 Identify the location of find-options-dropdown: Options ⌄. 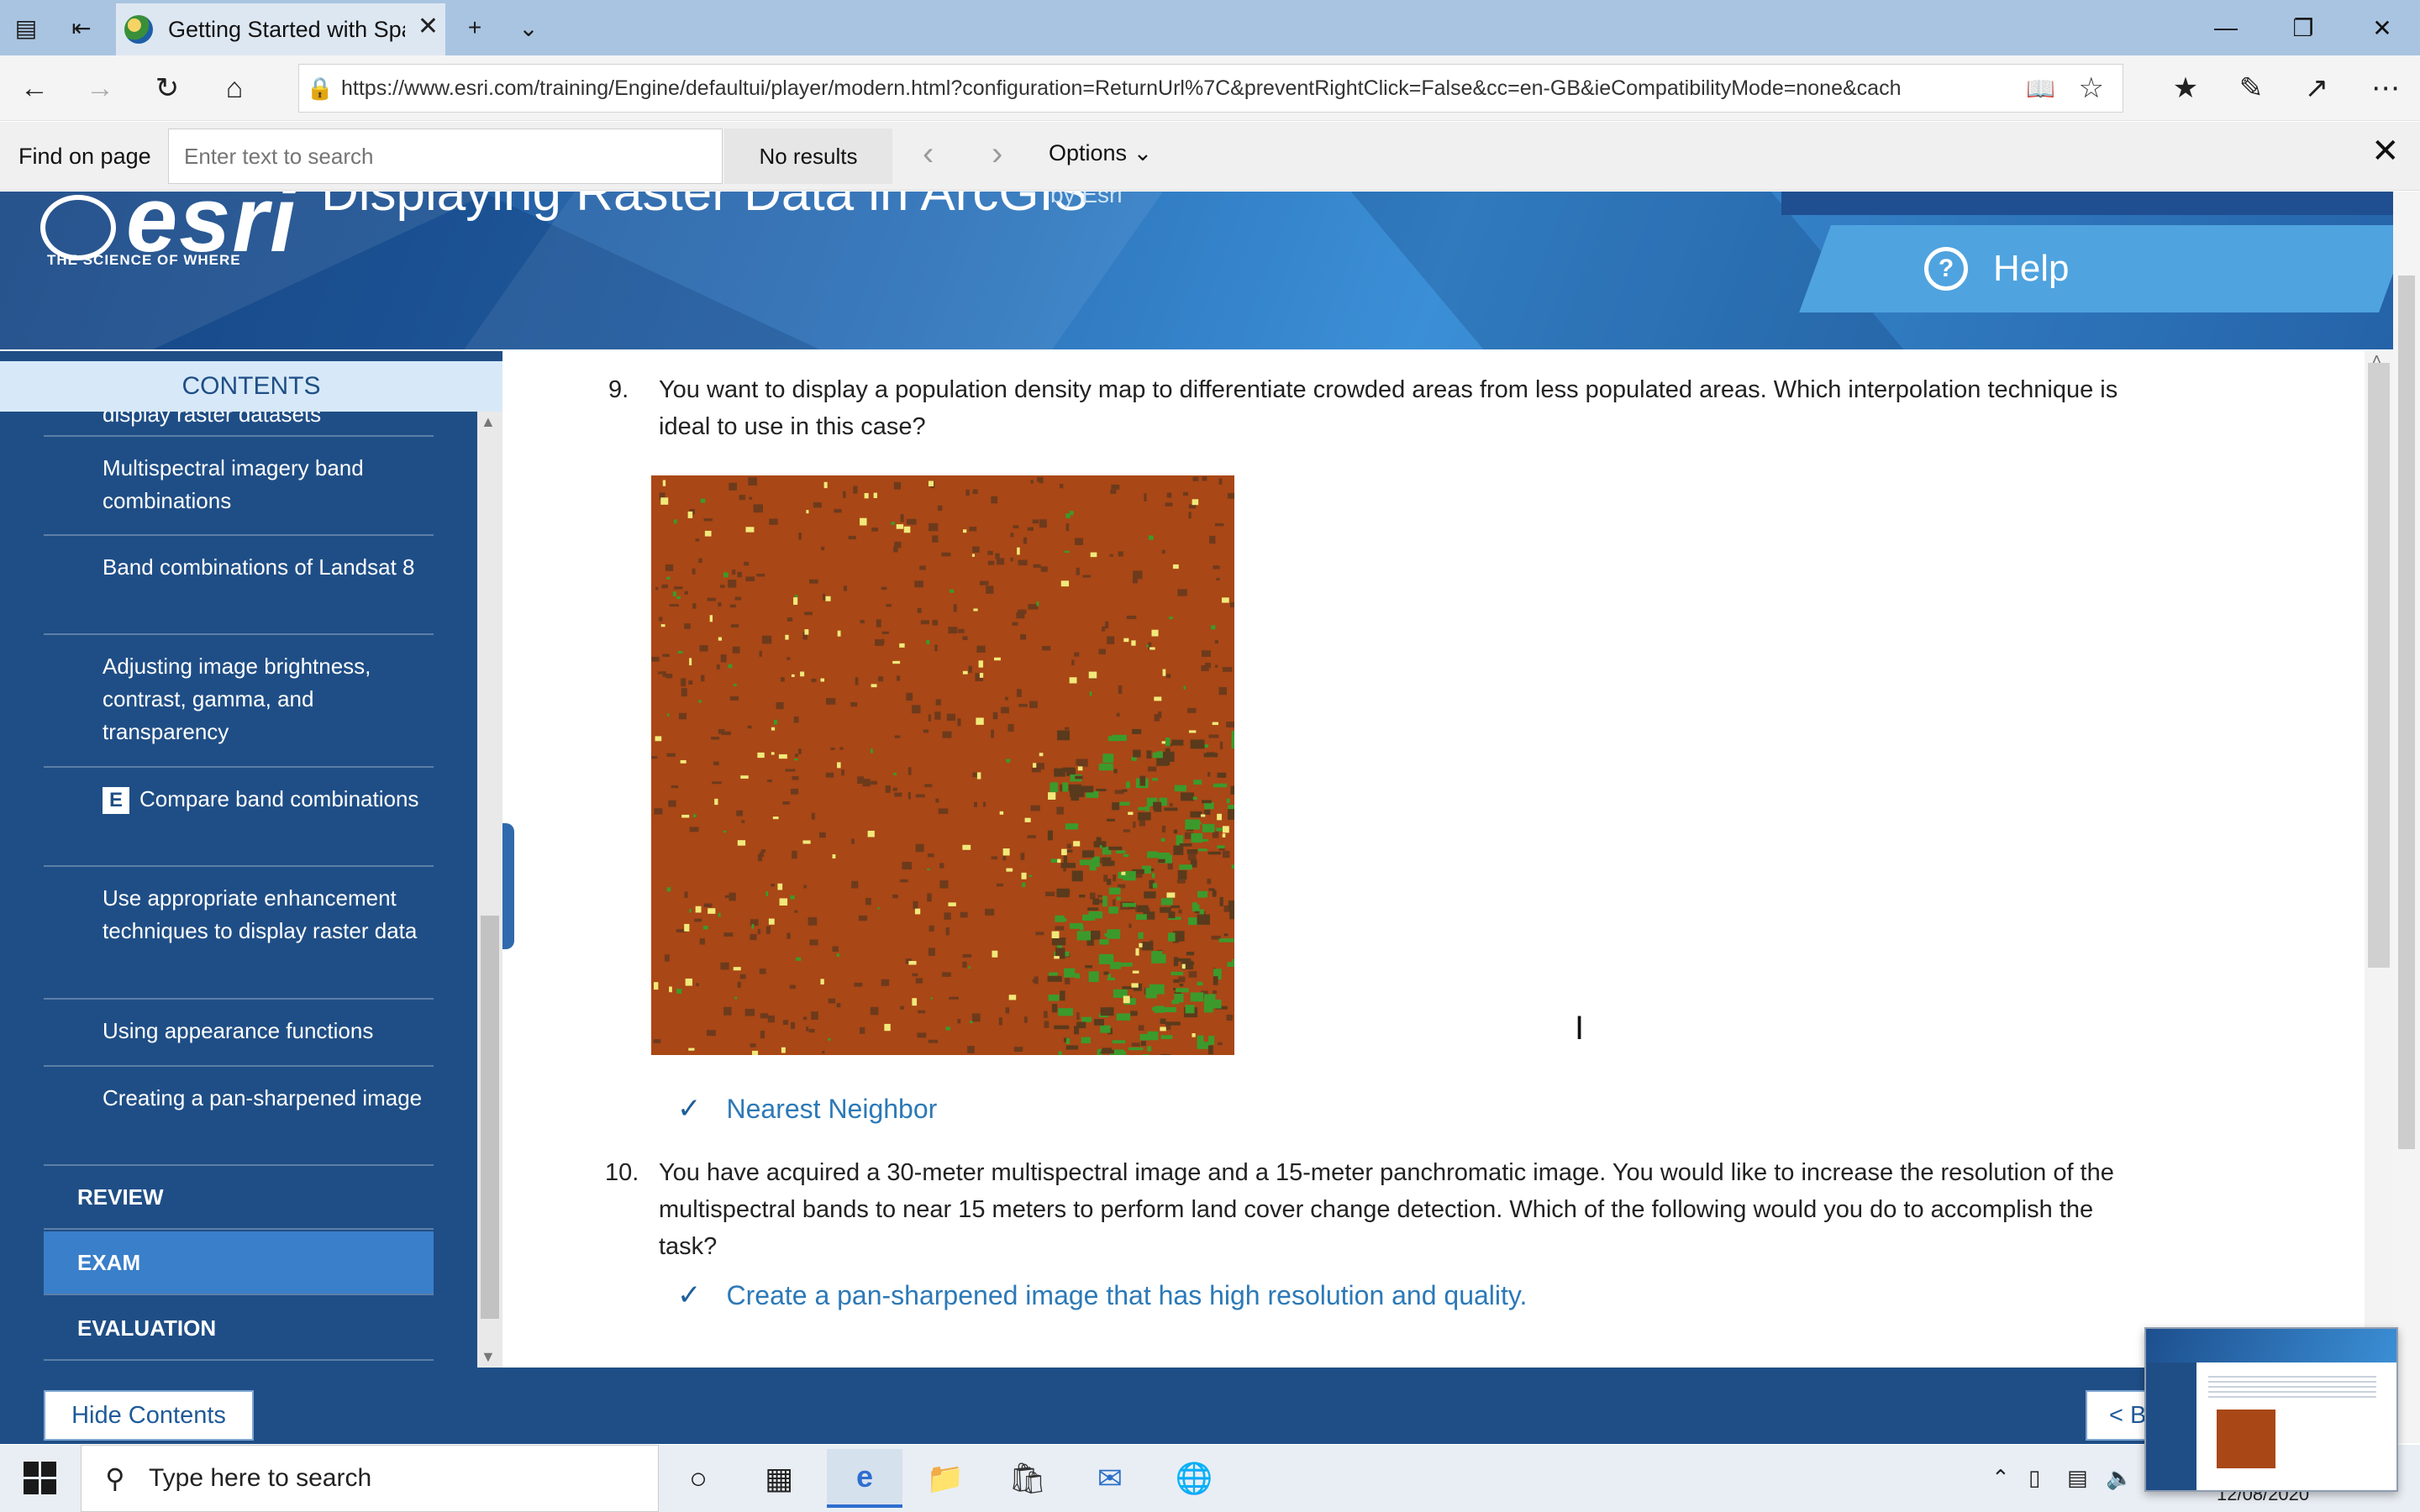
(1101, 153).